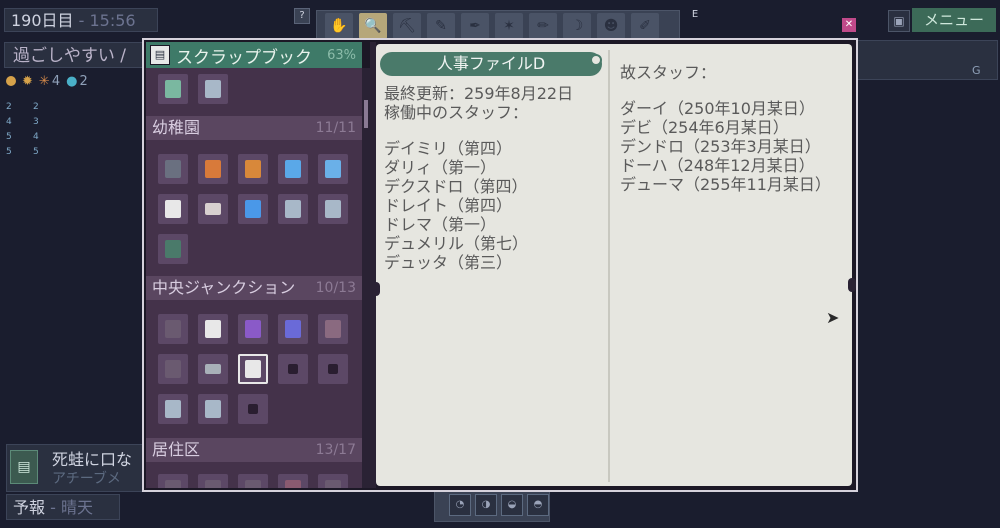 This screenshot has height=528, width=1000. Describe the element at coordinates (596, 60) in the screenshot. I see `pin-icon` at that location.